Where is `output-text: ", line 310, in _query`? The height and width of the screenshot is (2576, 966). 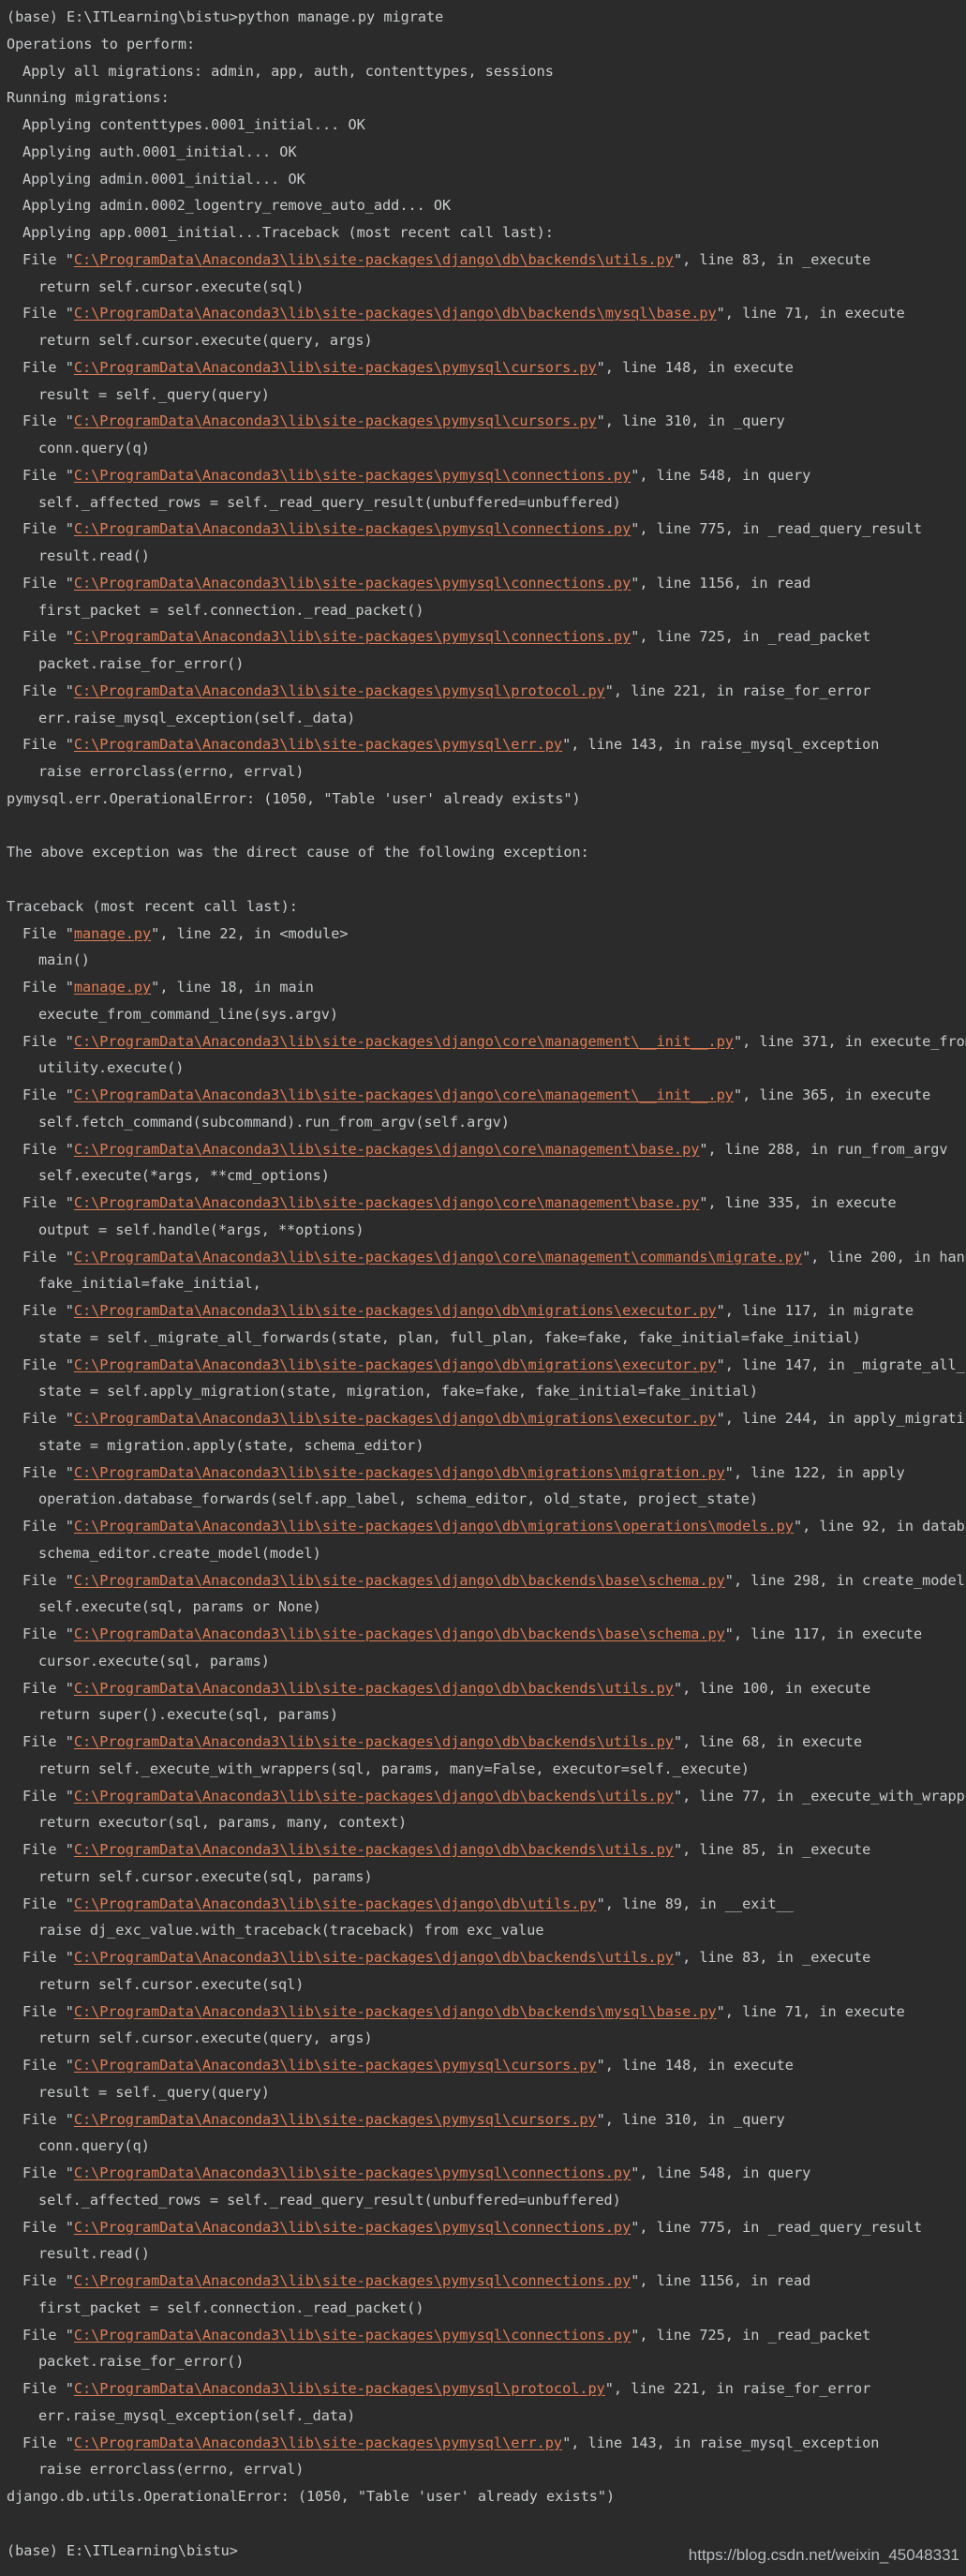 output-text: ", line 310, in _query is located at coordinates (690, 421).